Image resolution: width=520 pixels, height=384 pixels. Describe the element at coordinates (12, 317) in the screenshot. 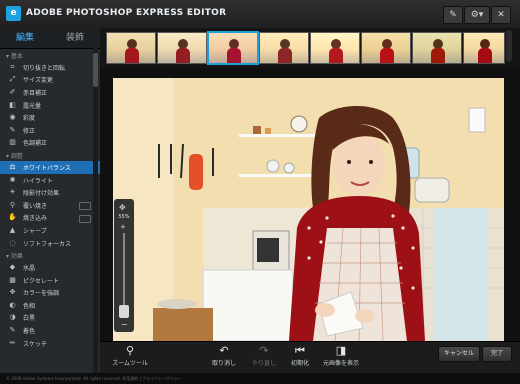

I see `bw-icon: ◑` at that location.